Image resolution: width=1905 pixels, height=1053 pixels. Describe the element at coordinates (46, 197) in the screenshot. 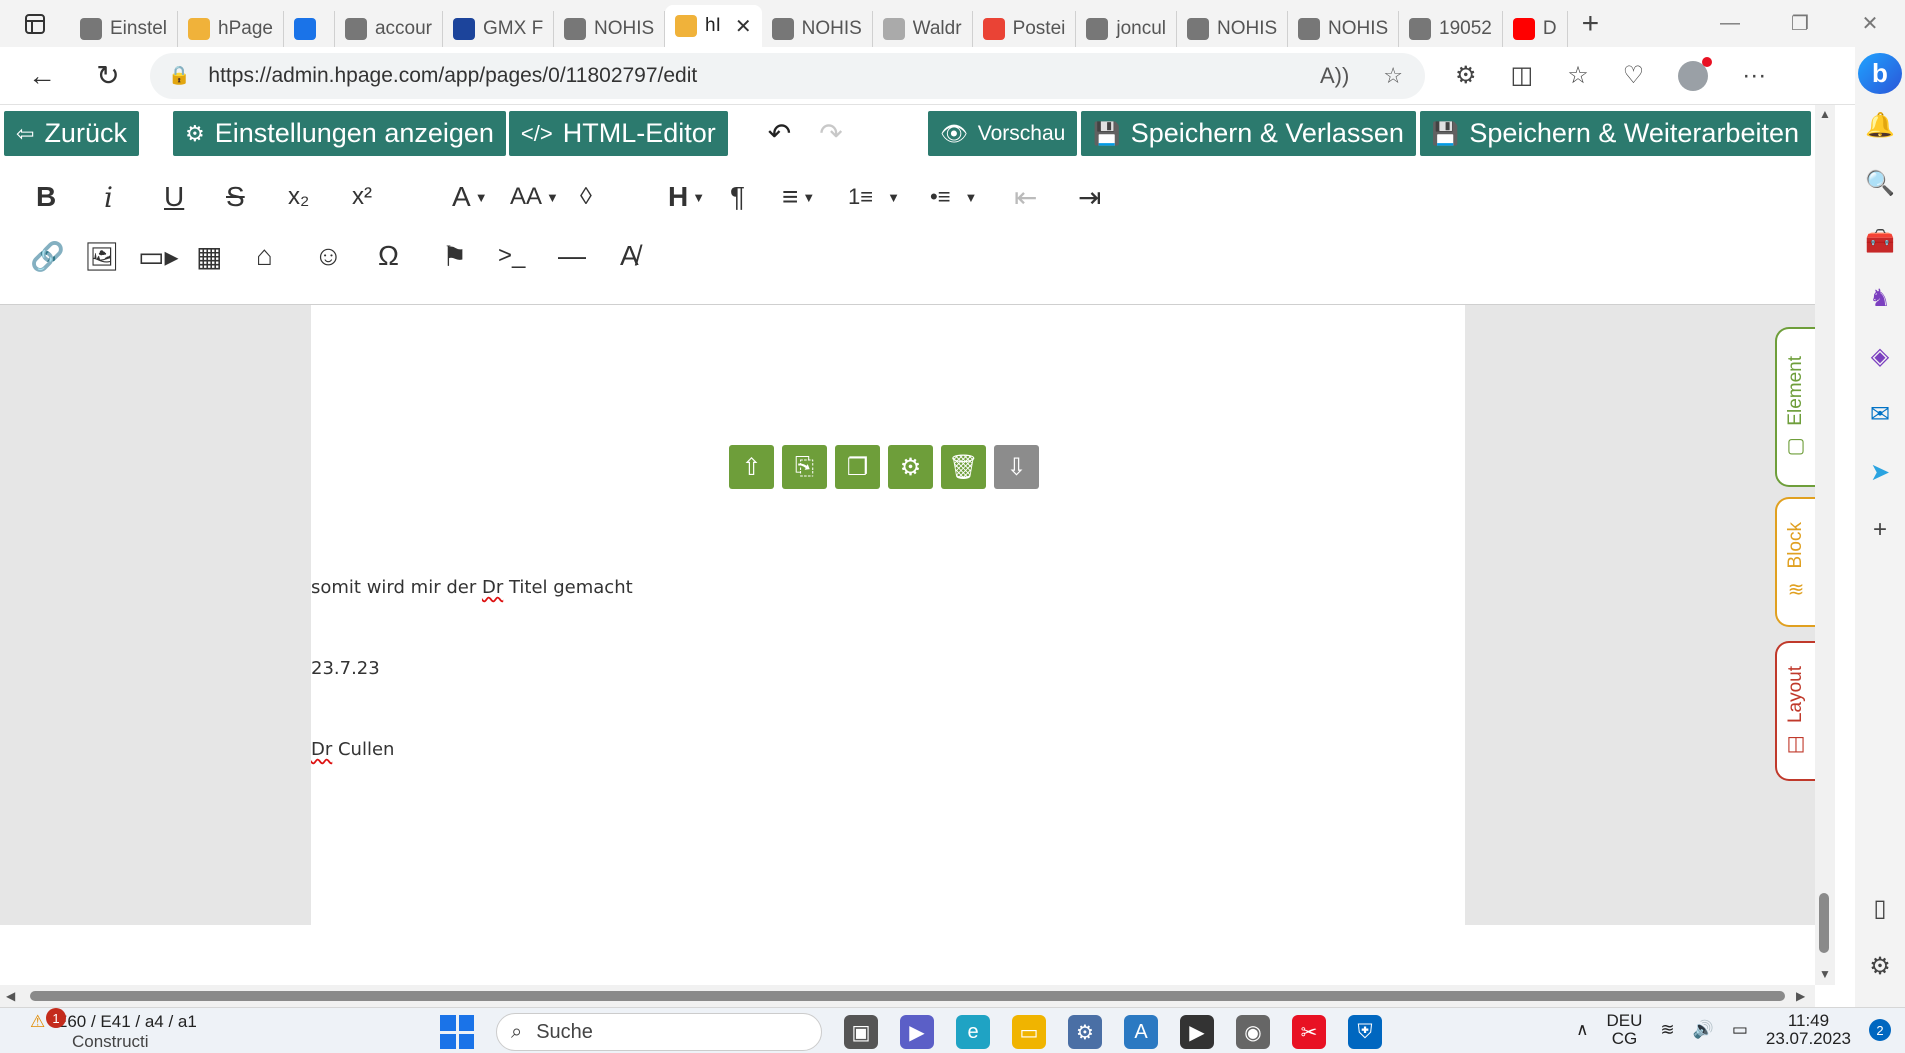

I see `bold-button: B` at that location.